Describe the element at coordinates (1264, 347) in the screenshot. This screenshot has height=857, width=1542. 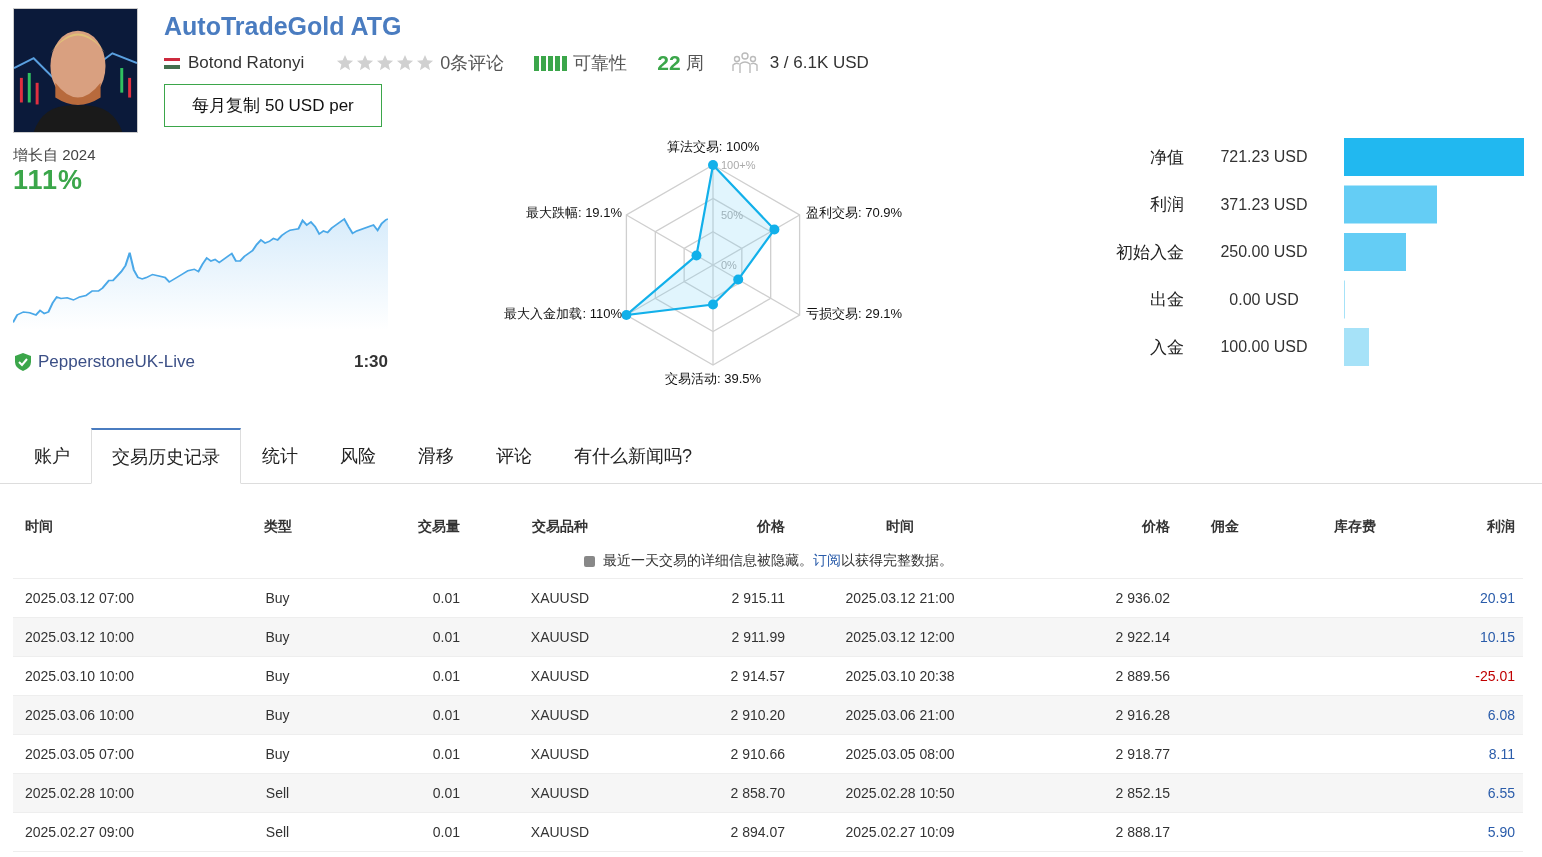
I see `balance-value: 100.00 USD` at that location.